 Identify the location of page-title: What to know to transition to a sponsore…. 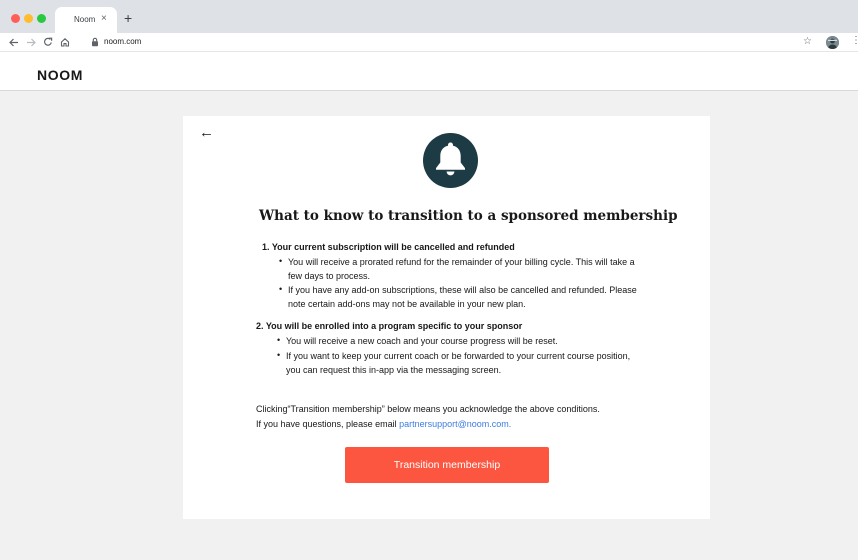
(468, 216).